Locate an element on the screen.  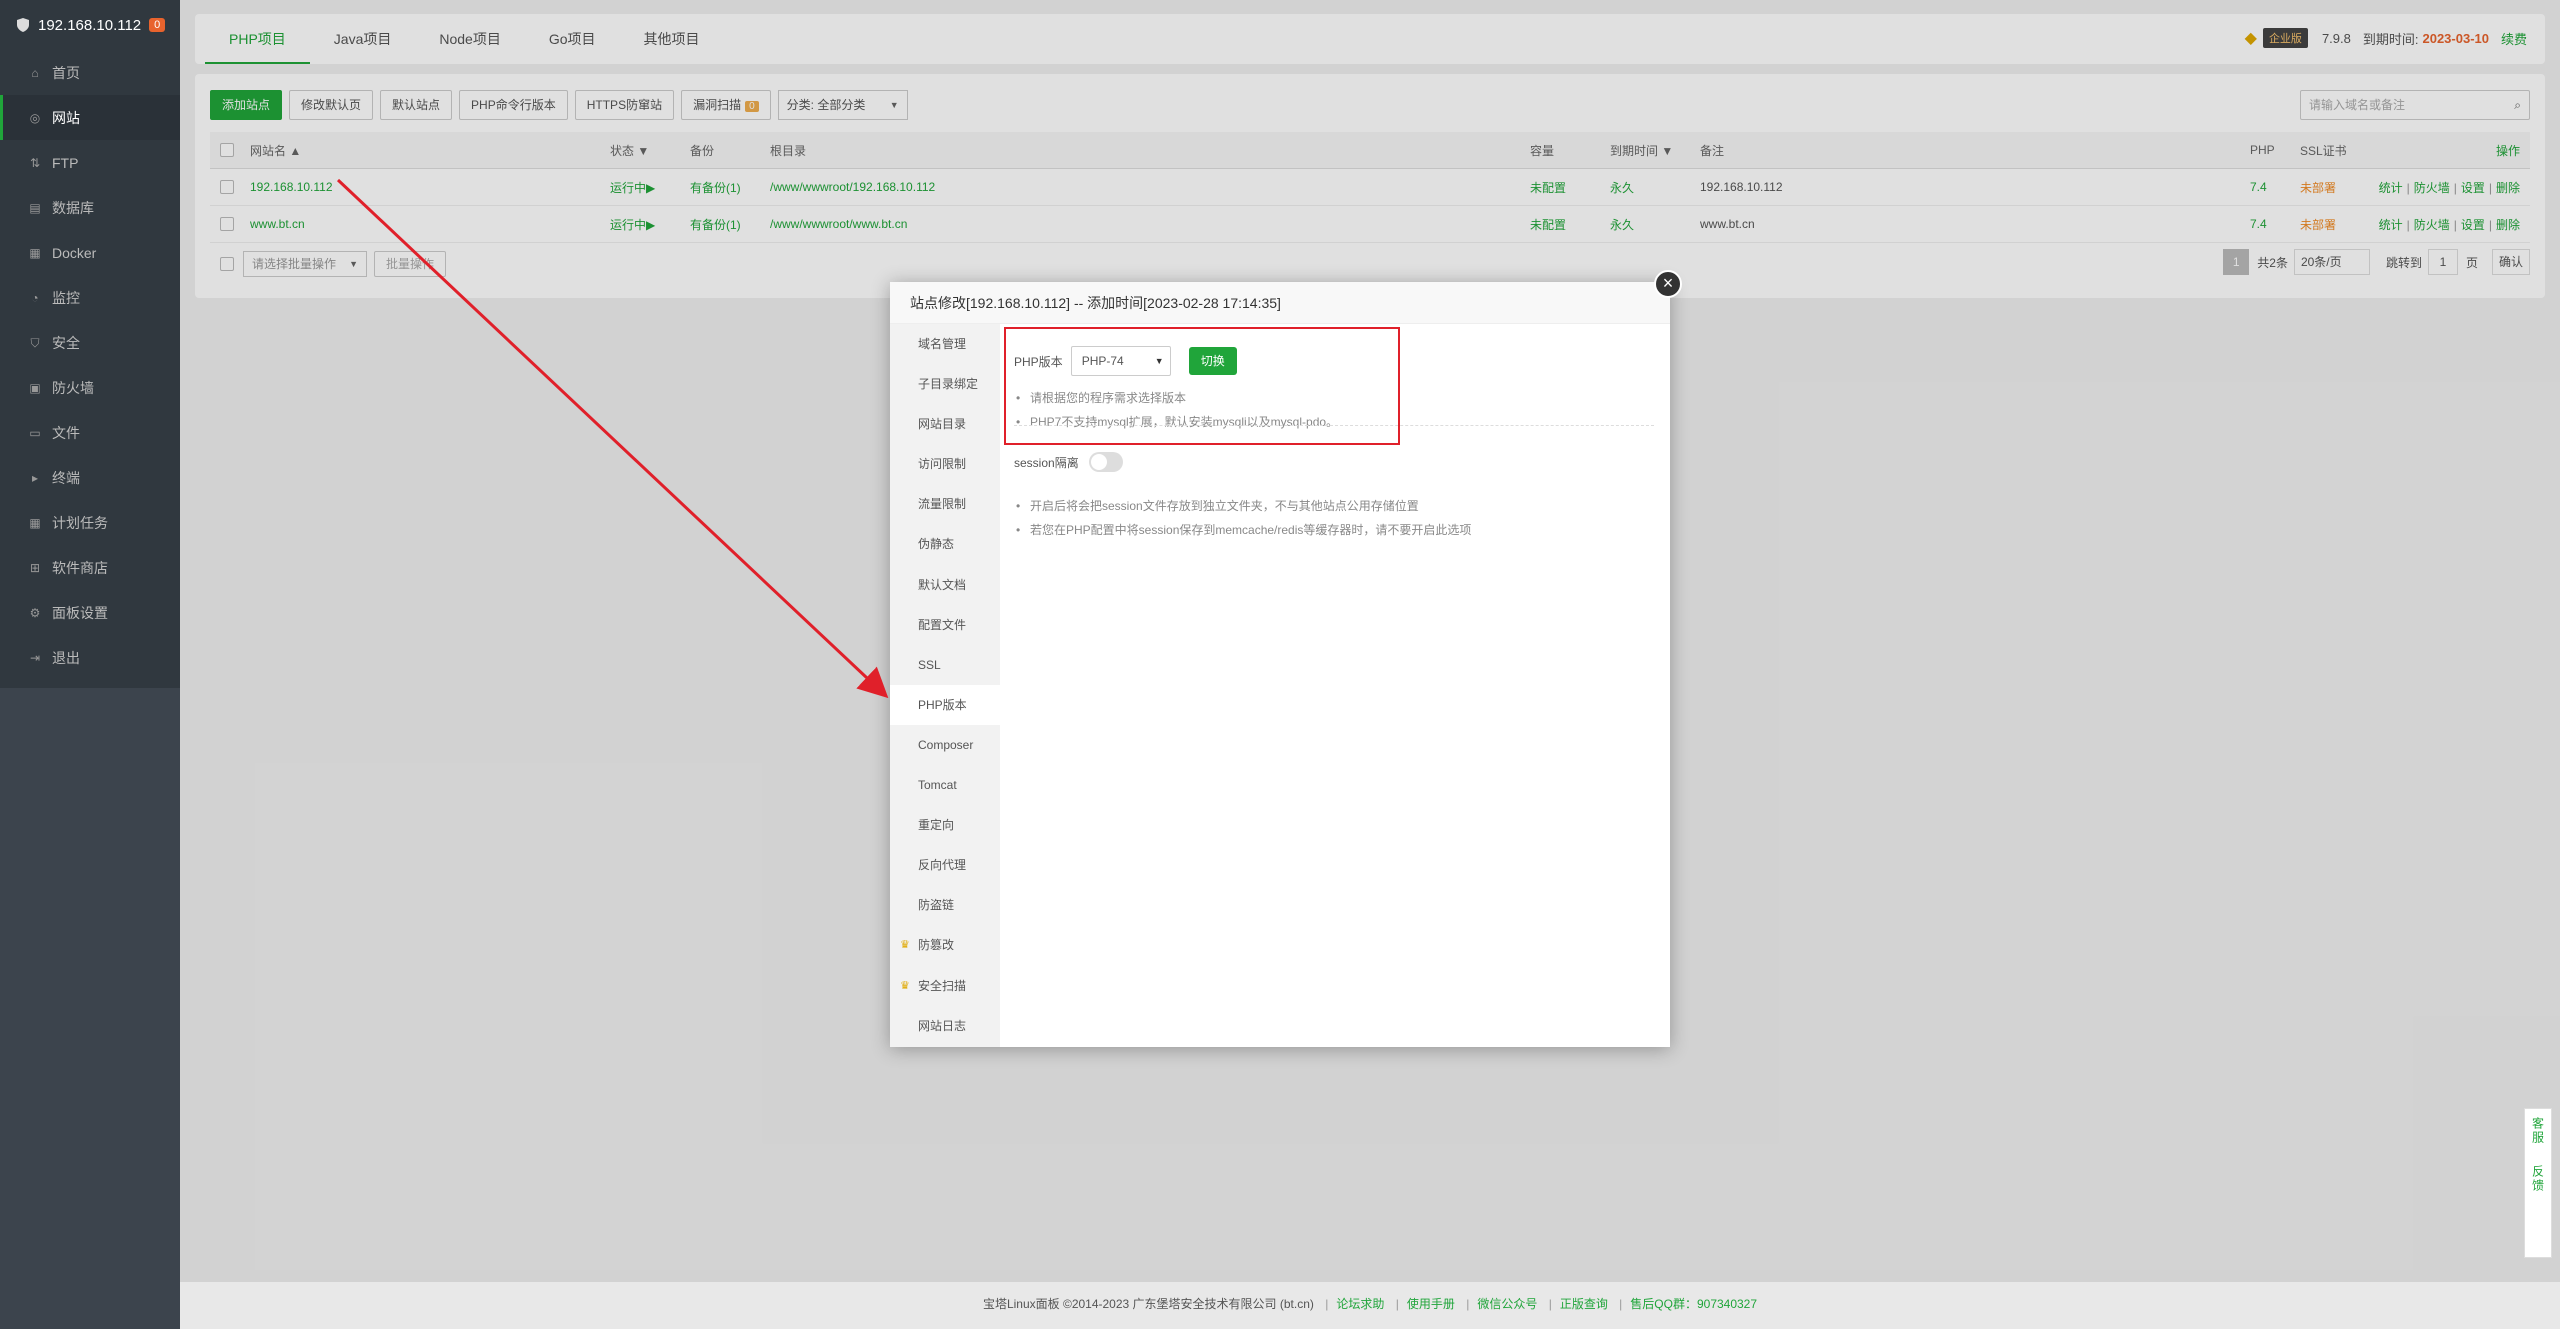
dialog-nav-item: 伪静态 is located at coordinates (945, 544).